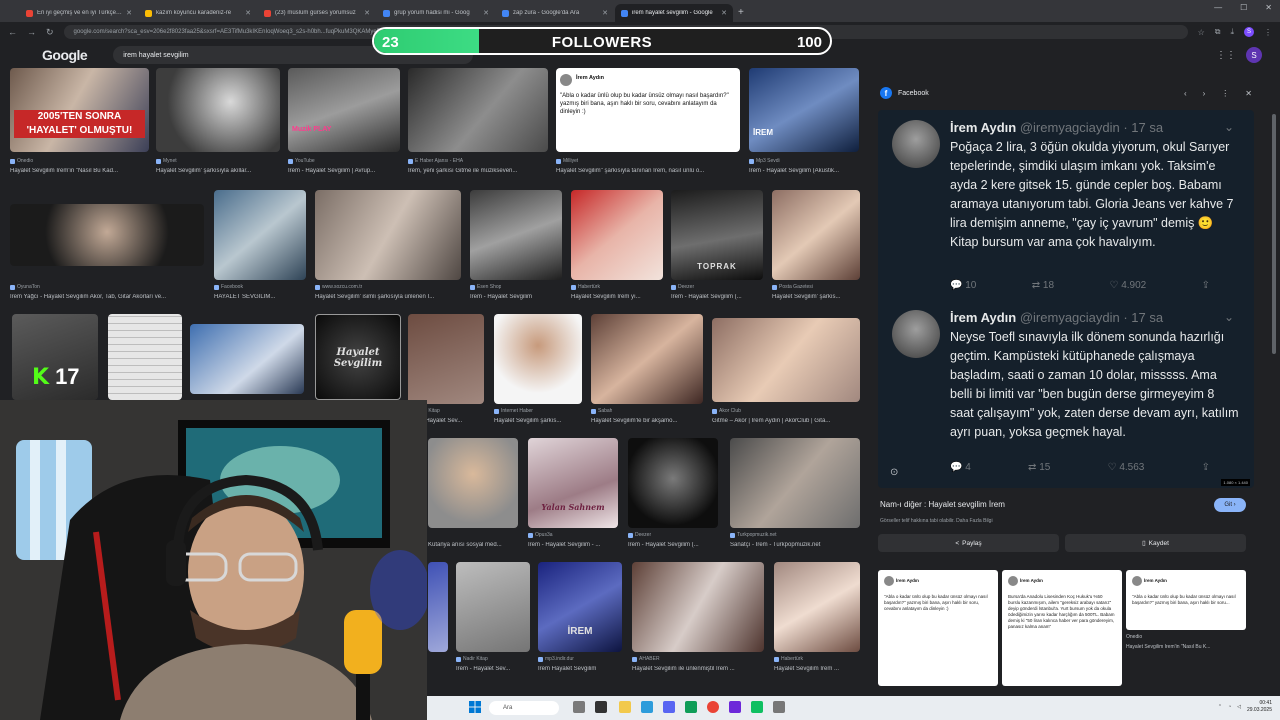 The height and width of the screenshot is (720, 1280). I want to click on reply-icon: 💬, so click(958, 285).